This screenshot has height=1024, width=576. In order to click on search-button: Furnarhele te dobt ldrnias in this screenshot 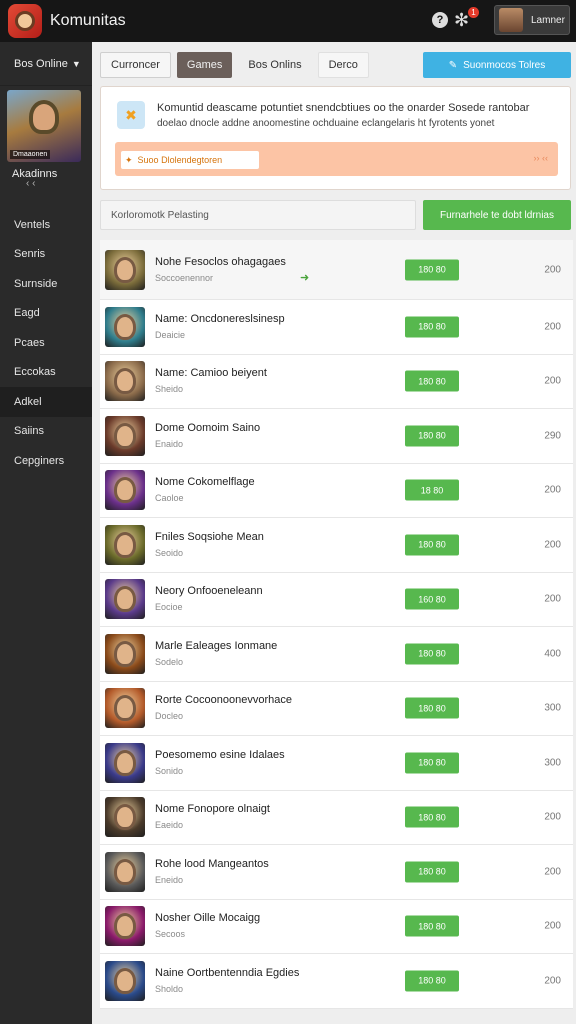, I will do `click(497, 215)`.